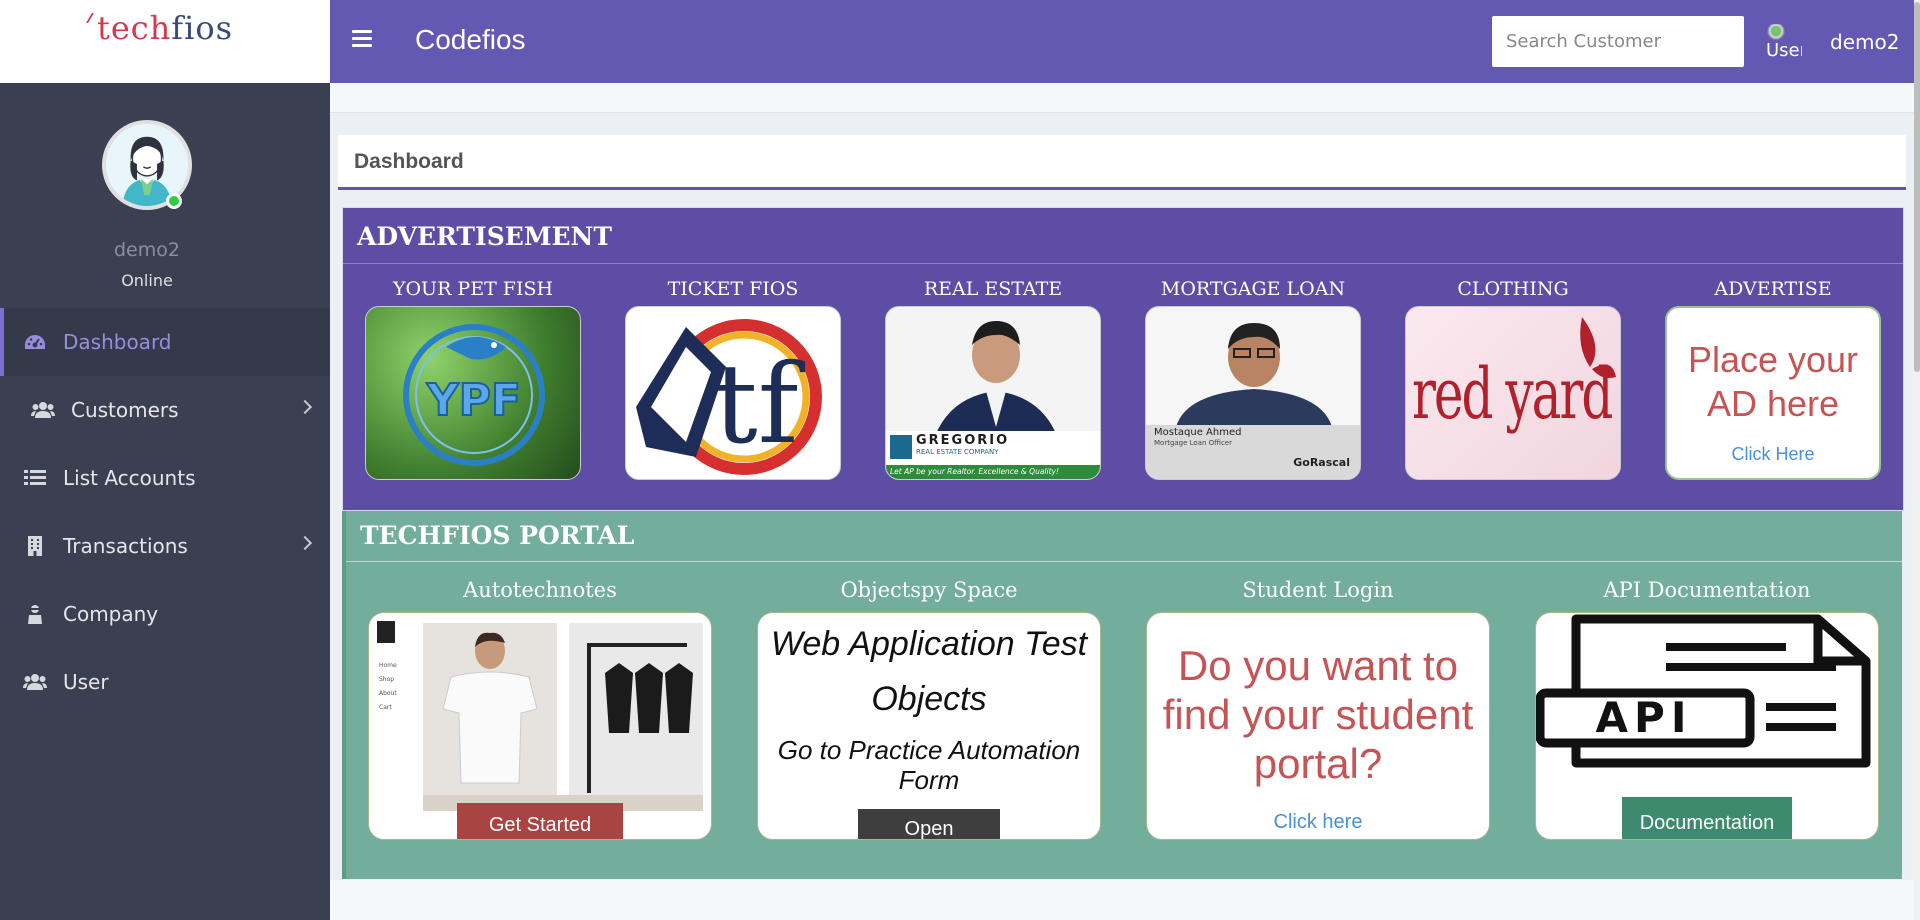 This screenshot has width=1920, height=920. I want to click on company-icon, so click(35, 614).